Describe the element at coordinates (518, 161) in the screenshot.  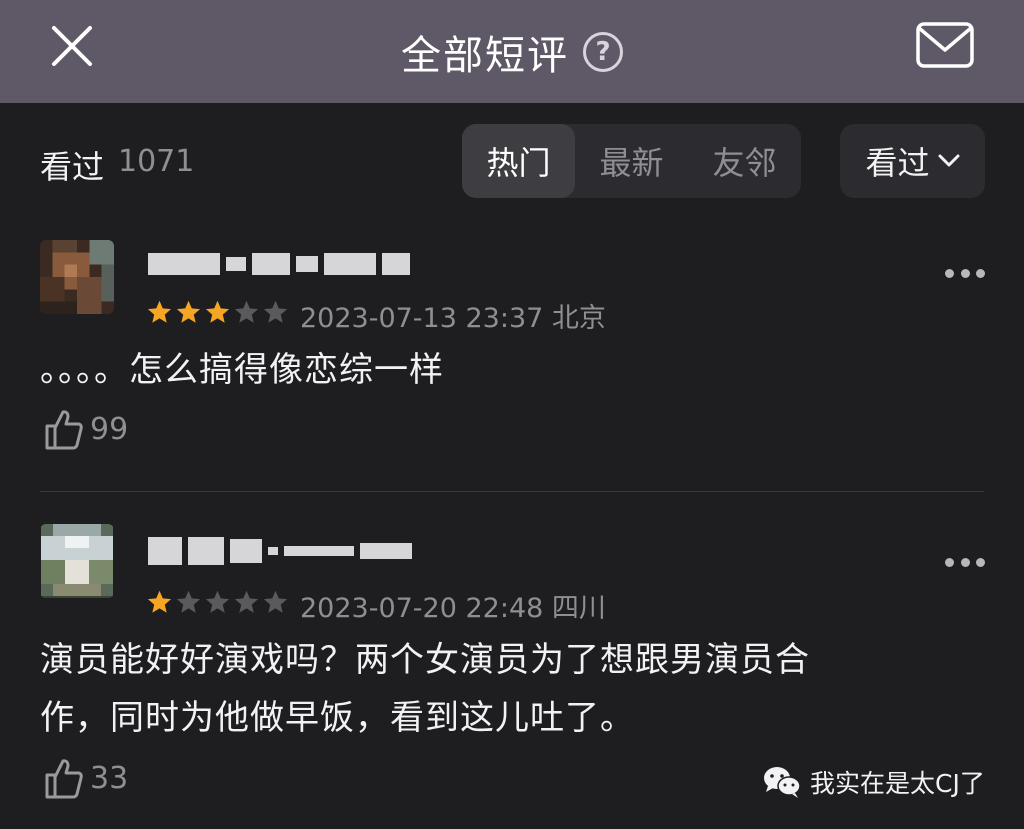
I see `tab-hot: 热门` at that location.